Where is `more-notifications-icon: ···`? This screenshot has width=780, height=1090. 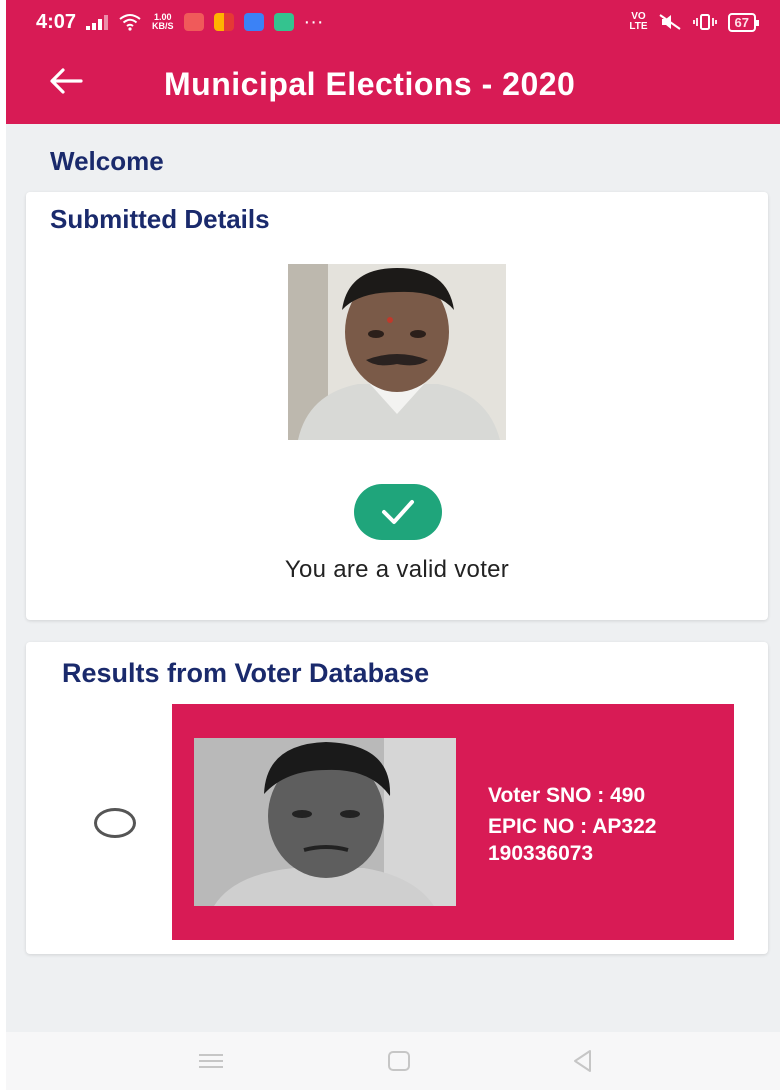
more-notifications-icon: ··· is located at coordinates (313, 21).